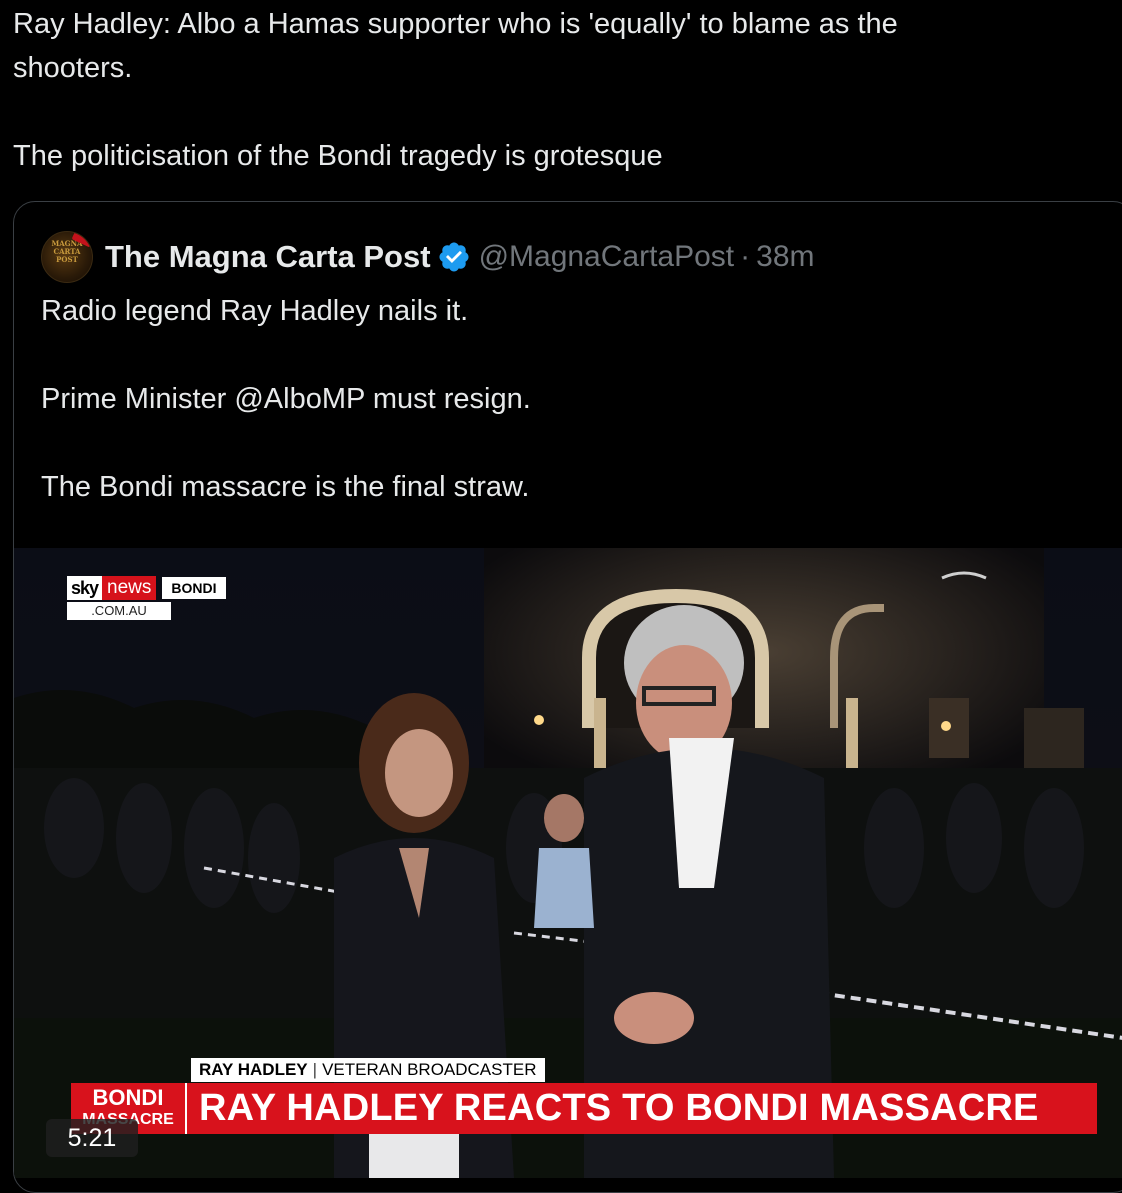  What do you see at coordinates (454, 257) in the screenshot?
I see `verified-badge-icon` at bounding box center [454, 257].